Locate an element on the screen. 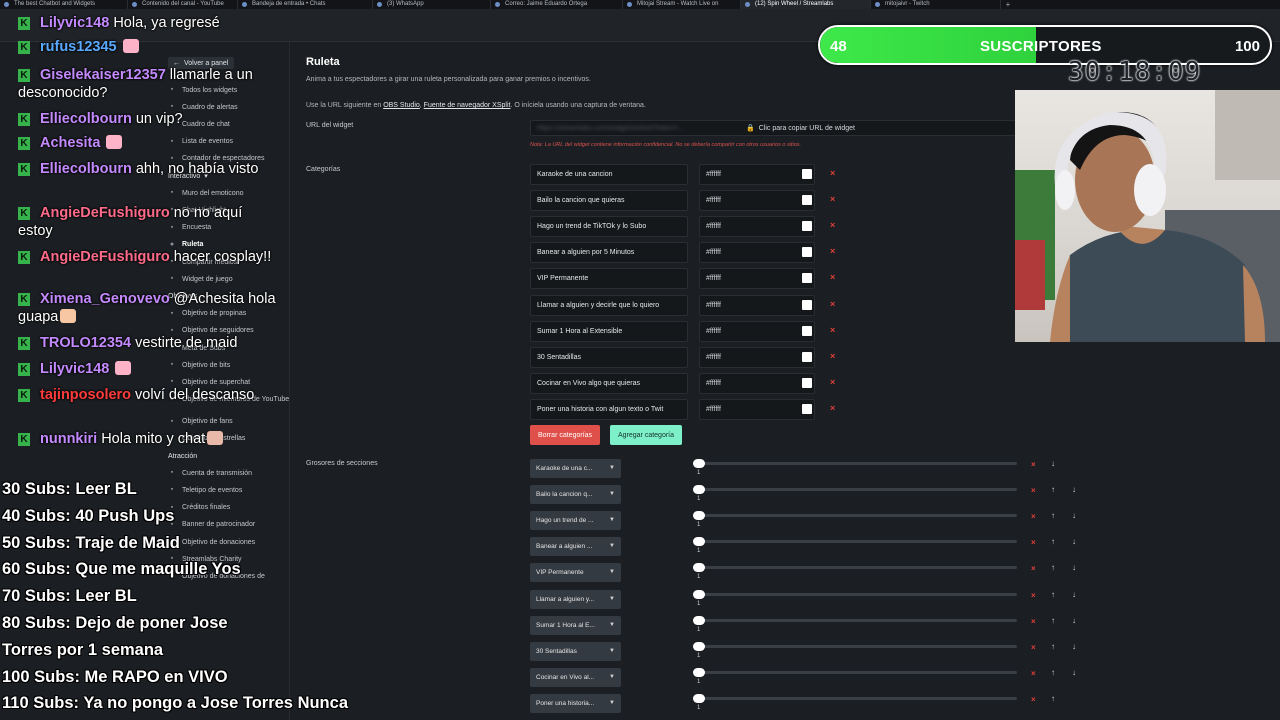 This screenshot has height=720, width=1280. sidebar-item: ▪ Cuenta de transmisión is located at coordinates (210, 473).